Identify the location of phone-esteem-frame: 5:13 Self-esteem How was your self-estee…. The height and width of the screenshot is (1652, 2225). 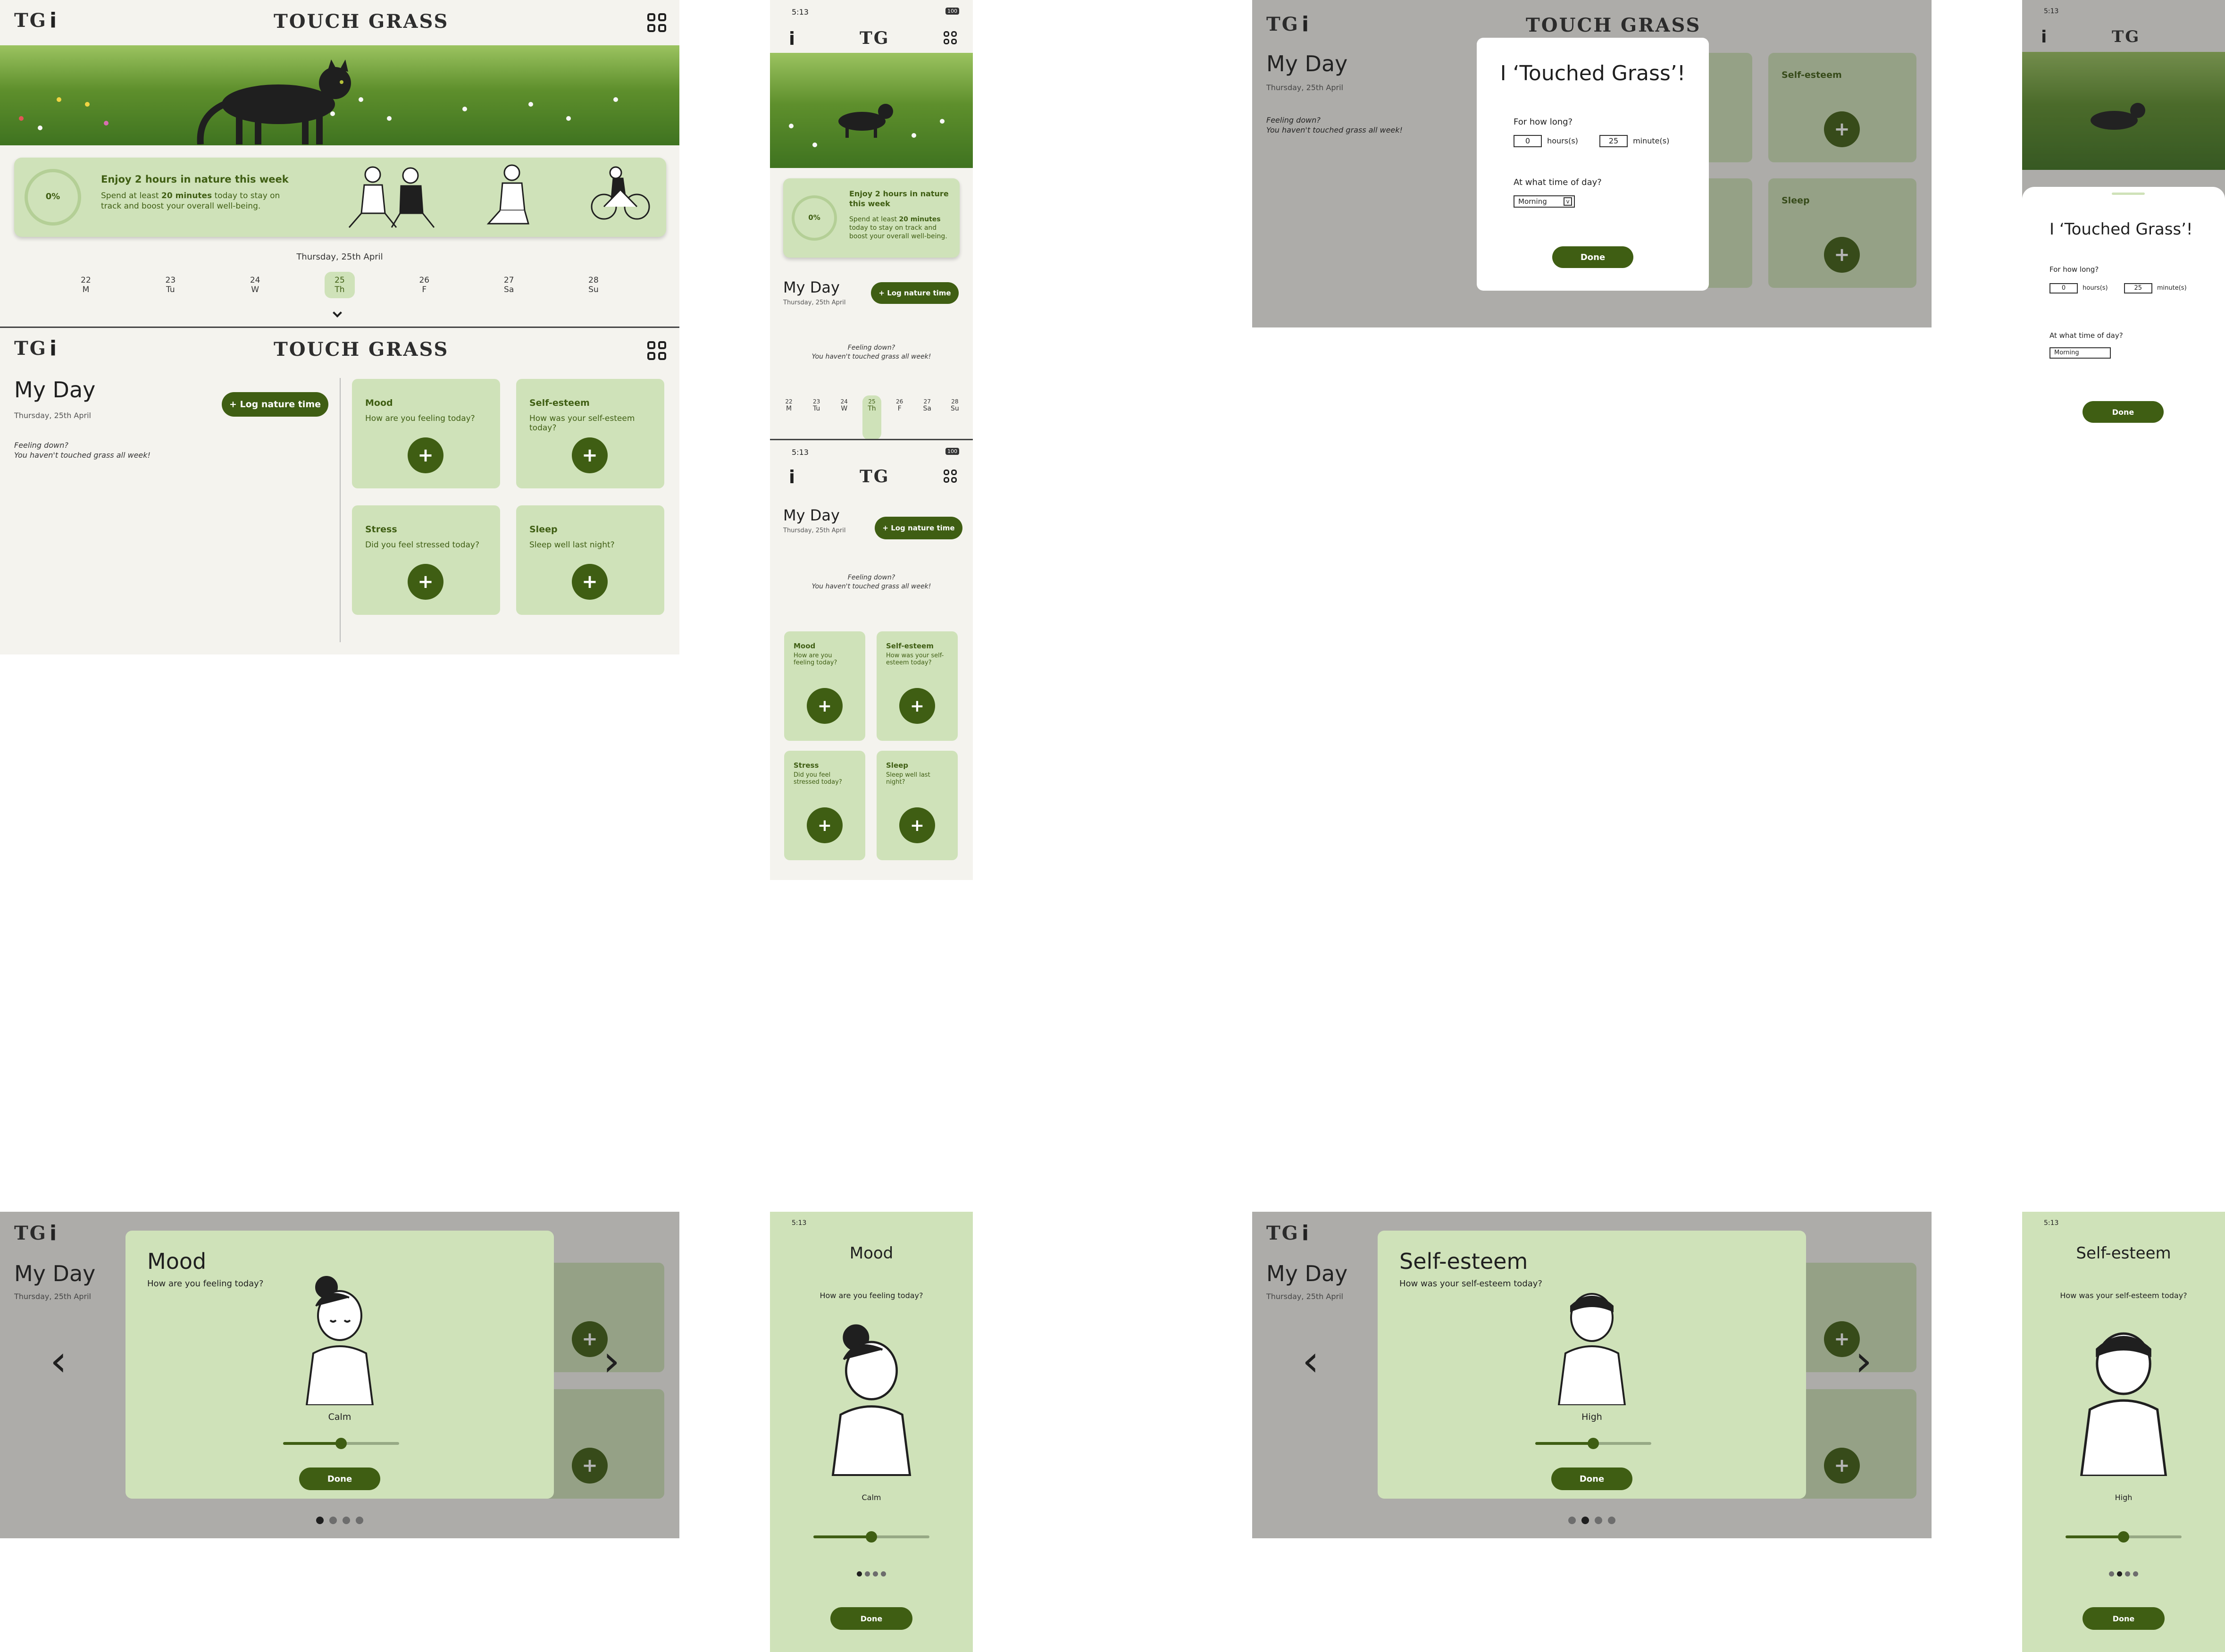
(2124, 1432).